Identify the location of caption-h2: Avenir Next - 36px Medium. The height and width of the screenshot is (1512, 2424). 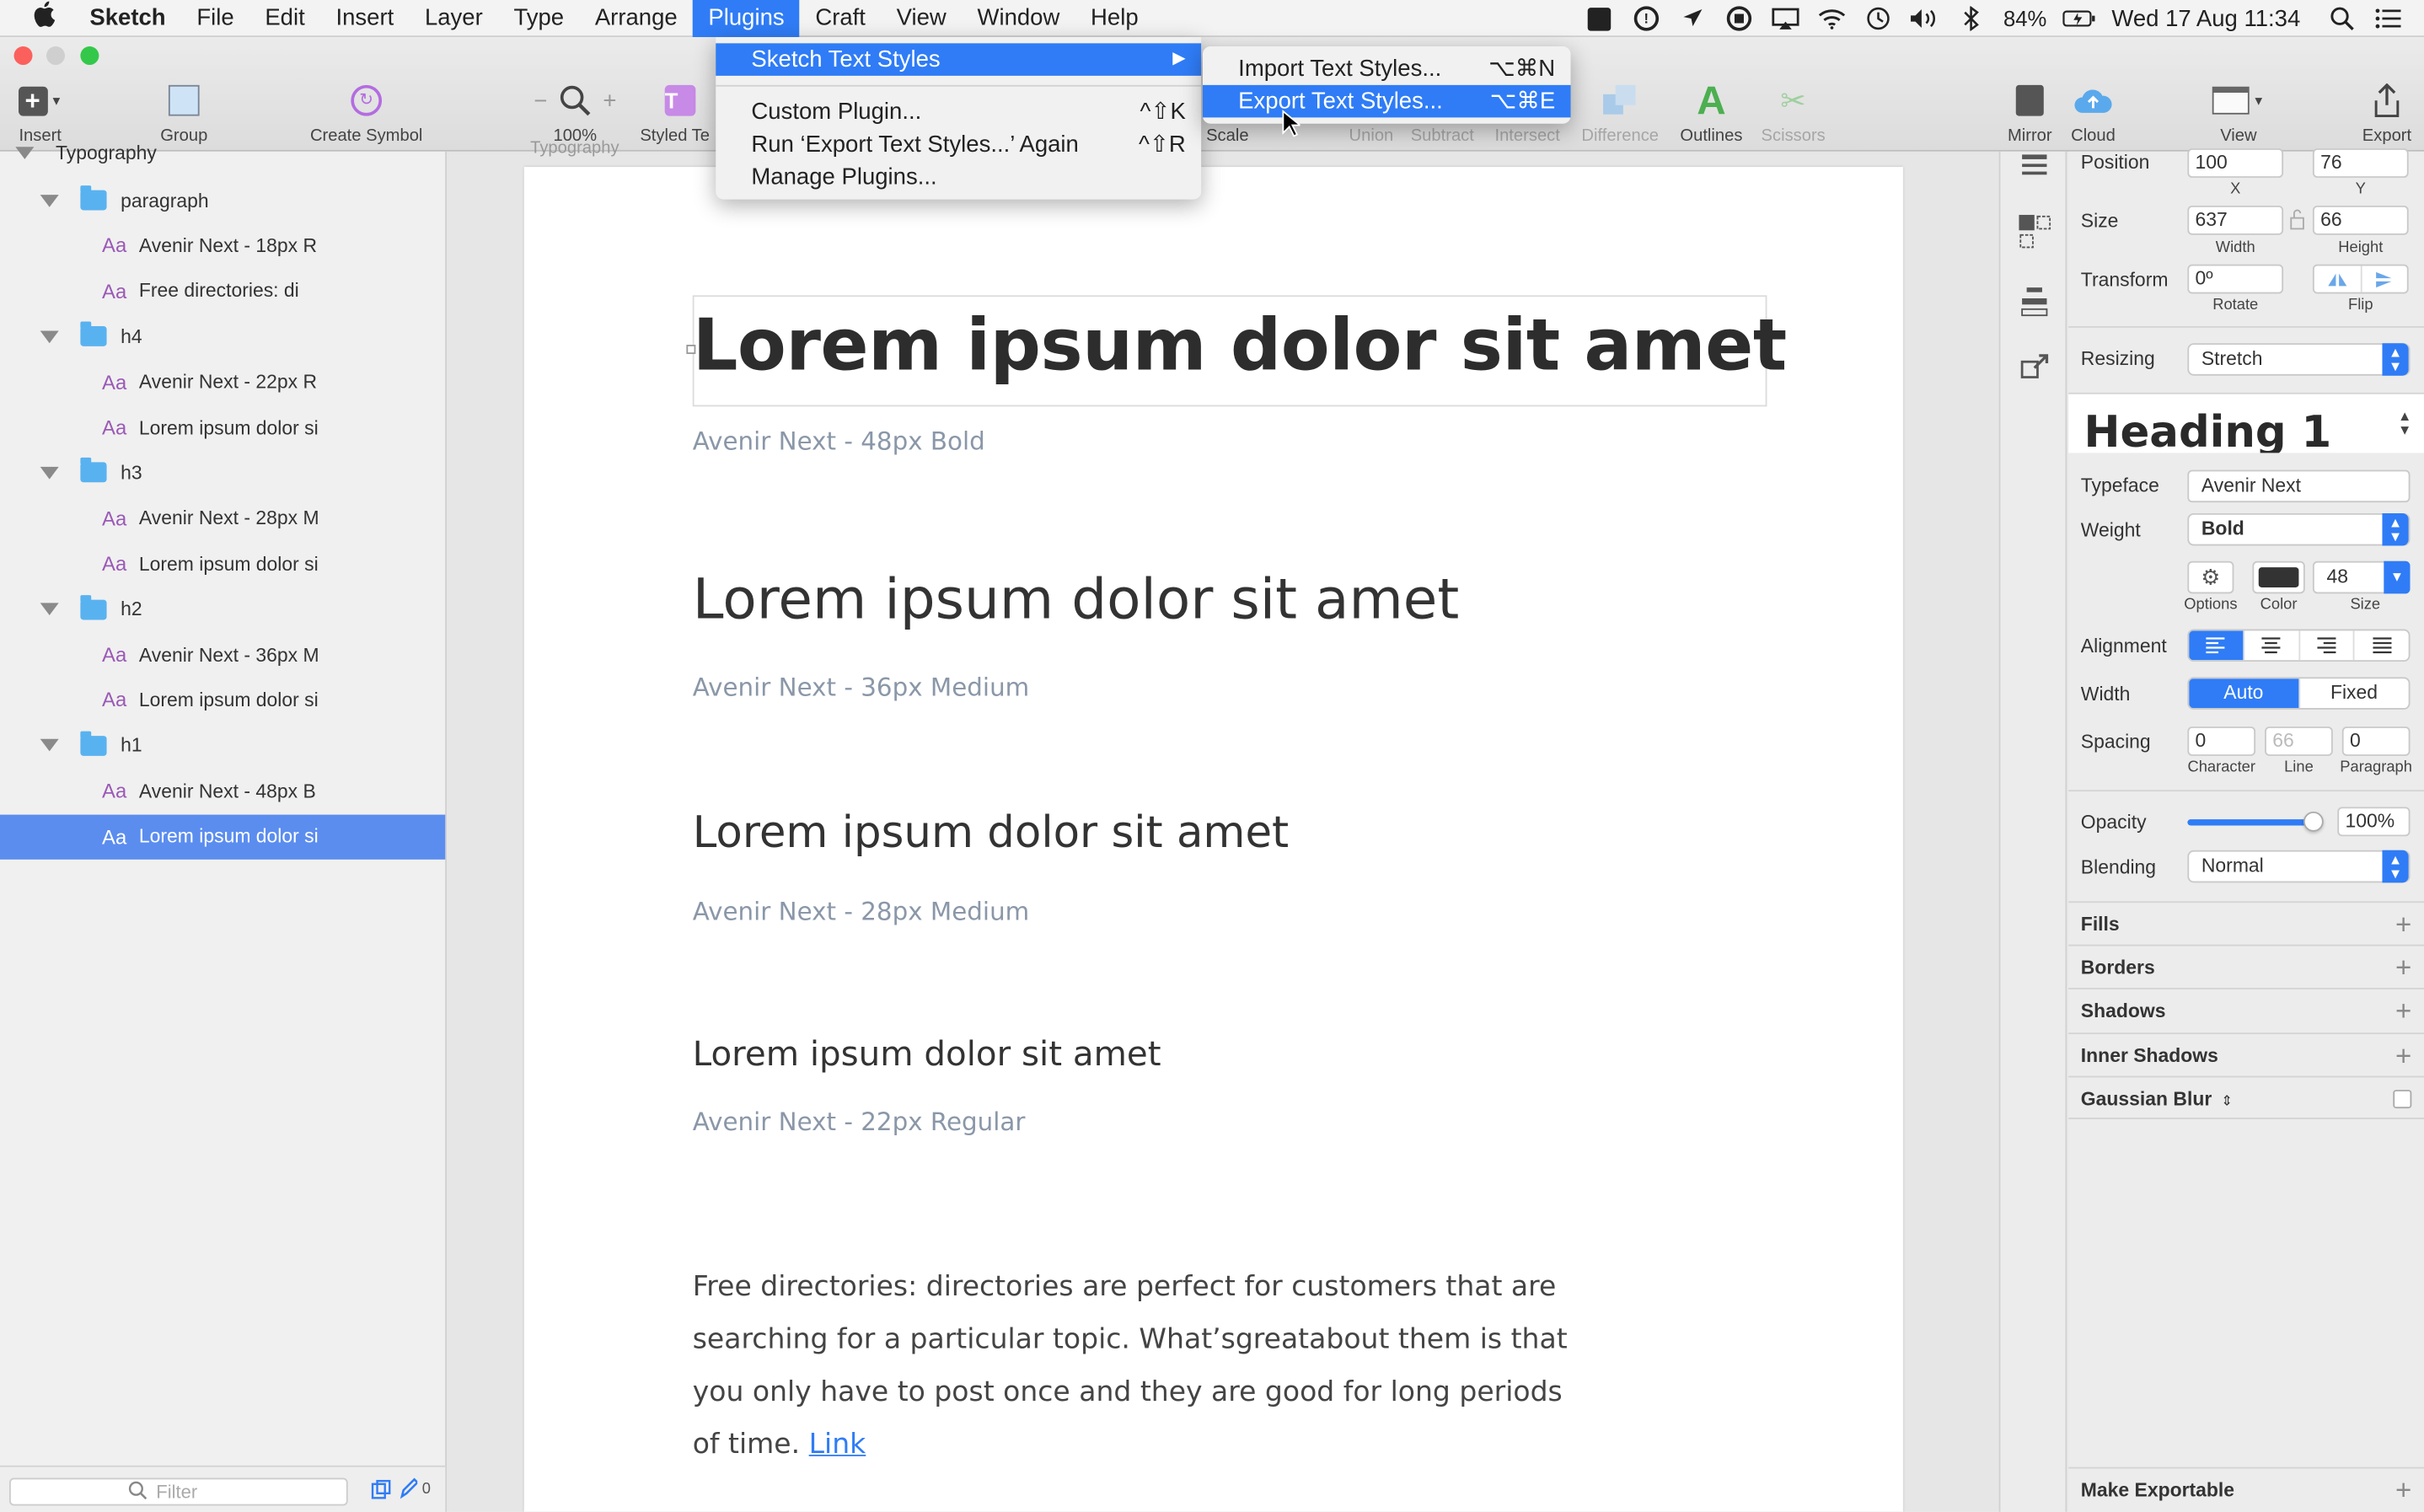
(861, 687).